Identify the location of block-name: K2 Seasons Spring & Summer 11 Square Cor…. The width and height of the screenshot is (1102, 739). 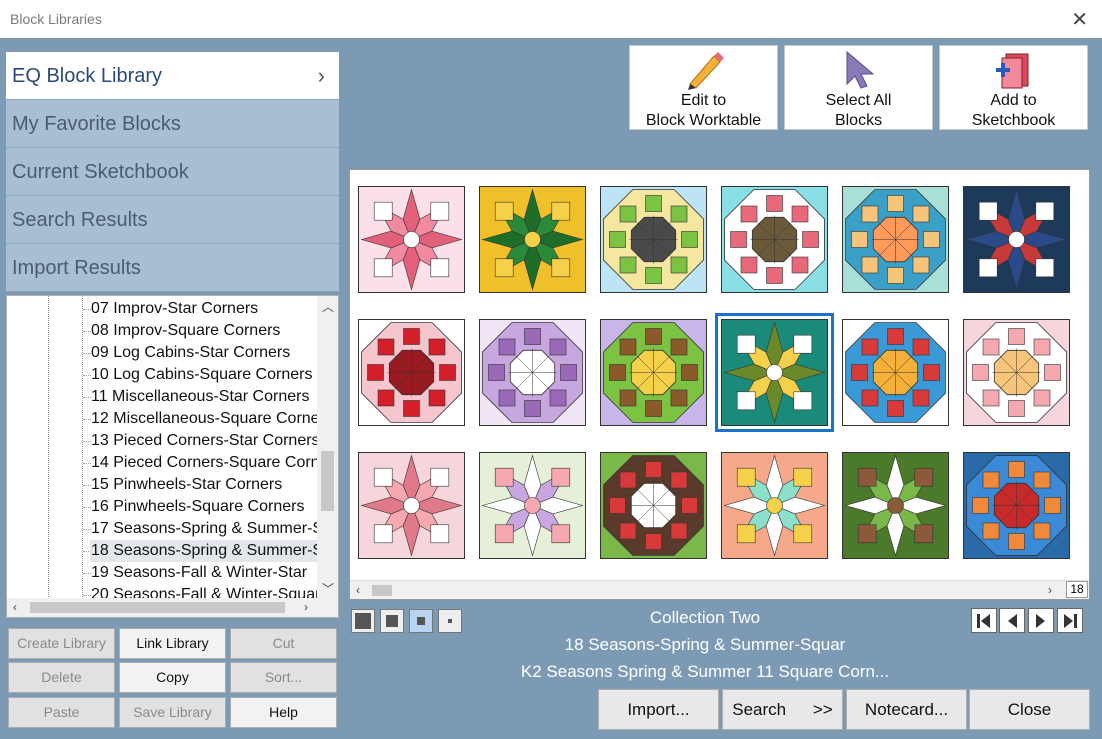
(705, 671).